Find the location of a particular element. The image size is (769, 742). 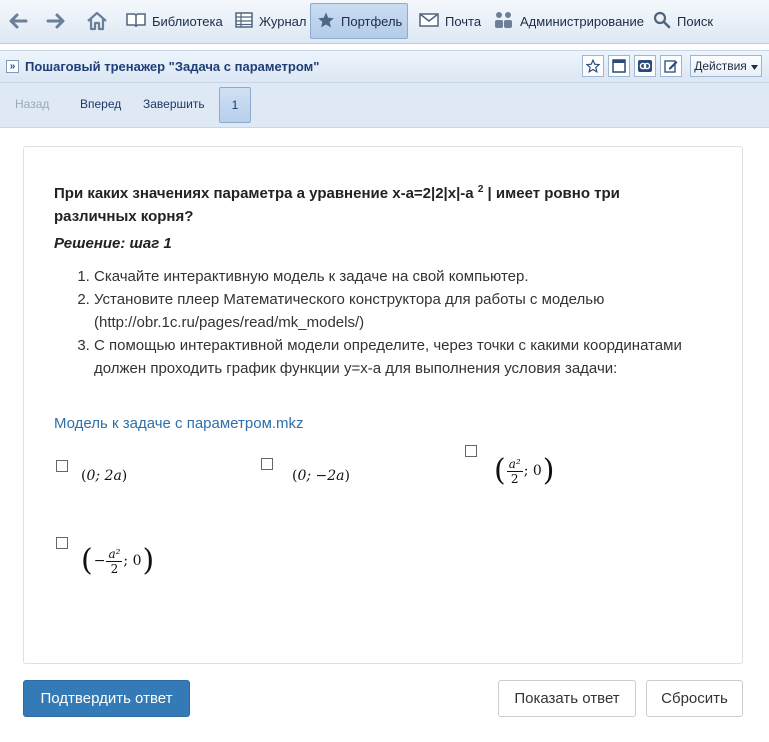

question-exponent: 2 is located at coordinates (480, 189).